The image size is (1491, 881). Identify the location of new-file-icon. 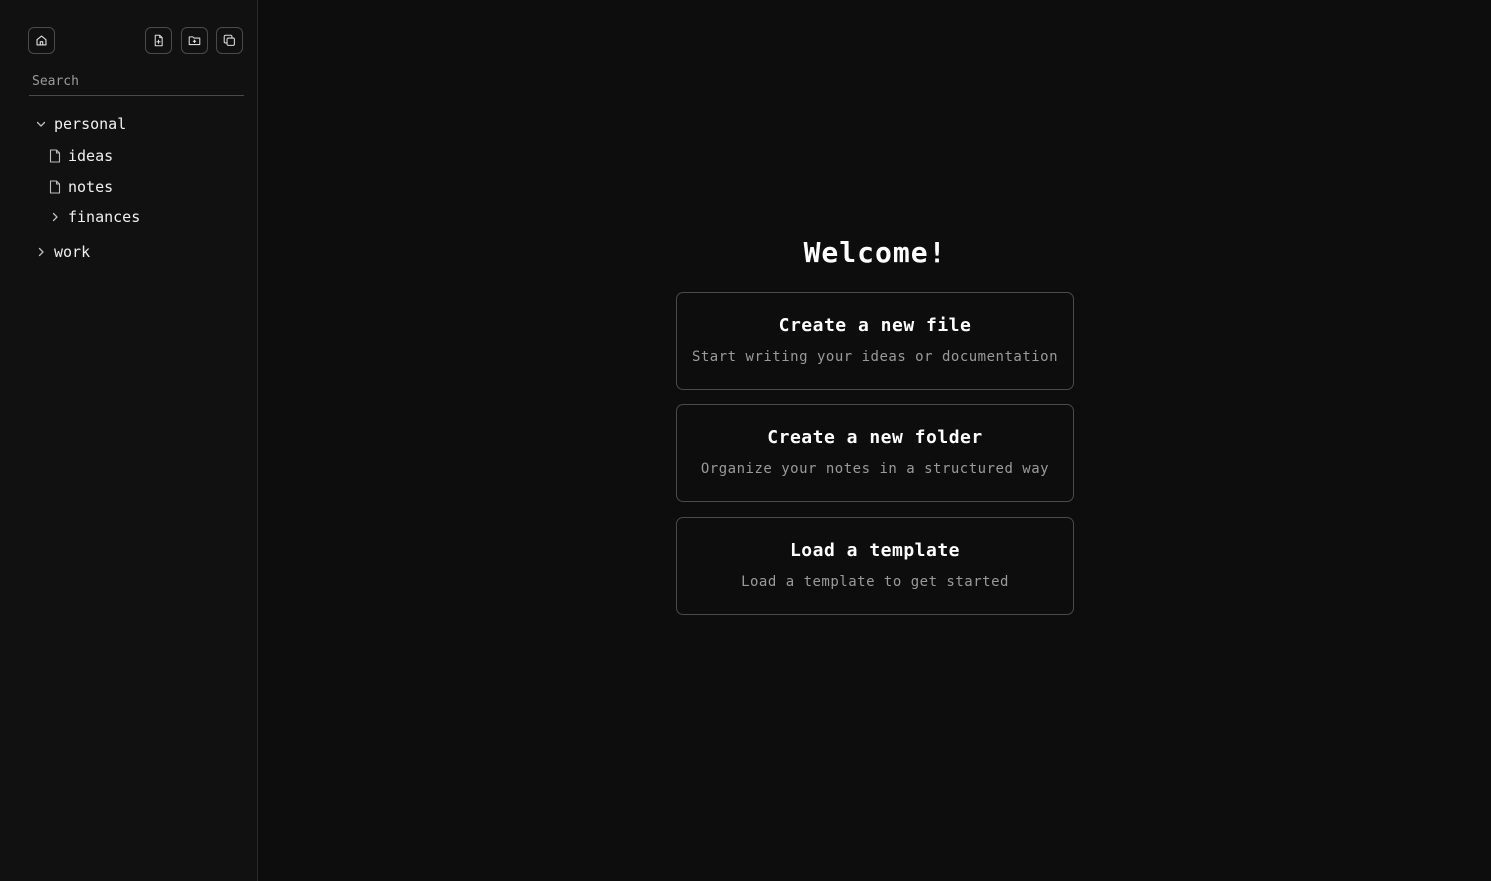
(158, 40).